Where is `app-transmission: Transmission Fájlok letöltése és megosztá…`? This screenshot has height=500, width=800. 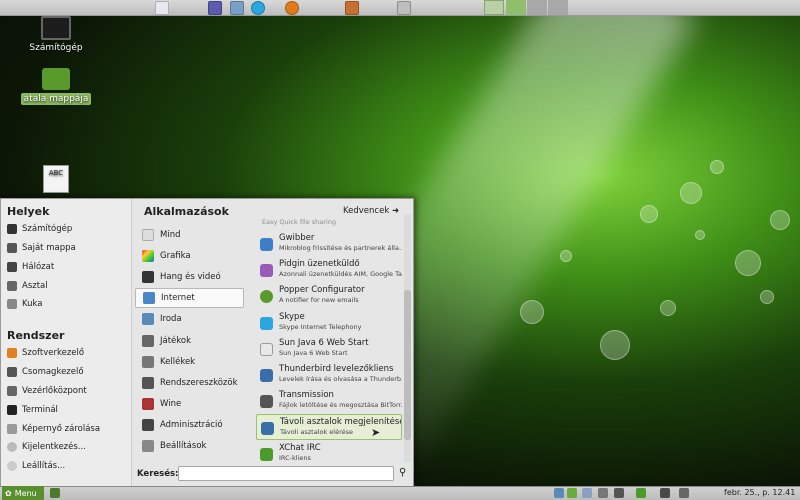 app-transmission: Transmission Fájlok letöltése és megosztá… is located at coordinates (329, 401).